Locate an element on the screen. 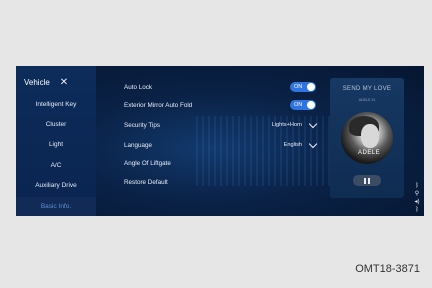  sidebar-header: Vehicle ✕ is located at coordinates (46, 82).